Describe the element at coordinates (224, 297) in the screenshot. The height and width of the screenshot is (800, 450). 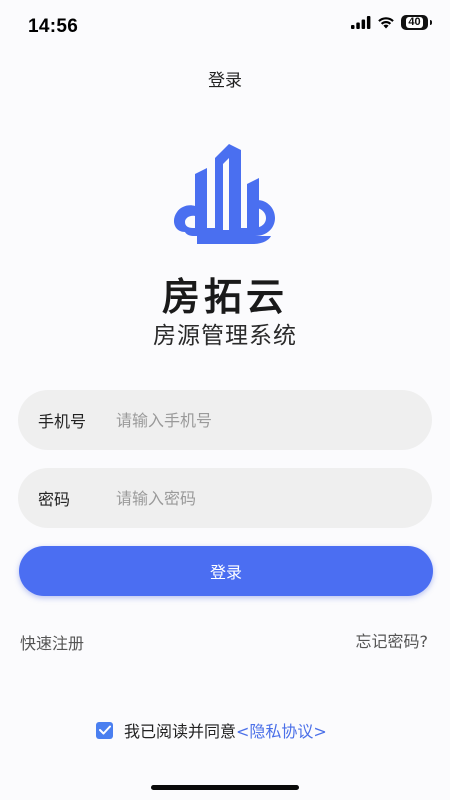
I see `brand-name: 房拓云` at that location.